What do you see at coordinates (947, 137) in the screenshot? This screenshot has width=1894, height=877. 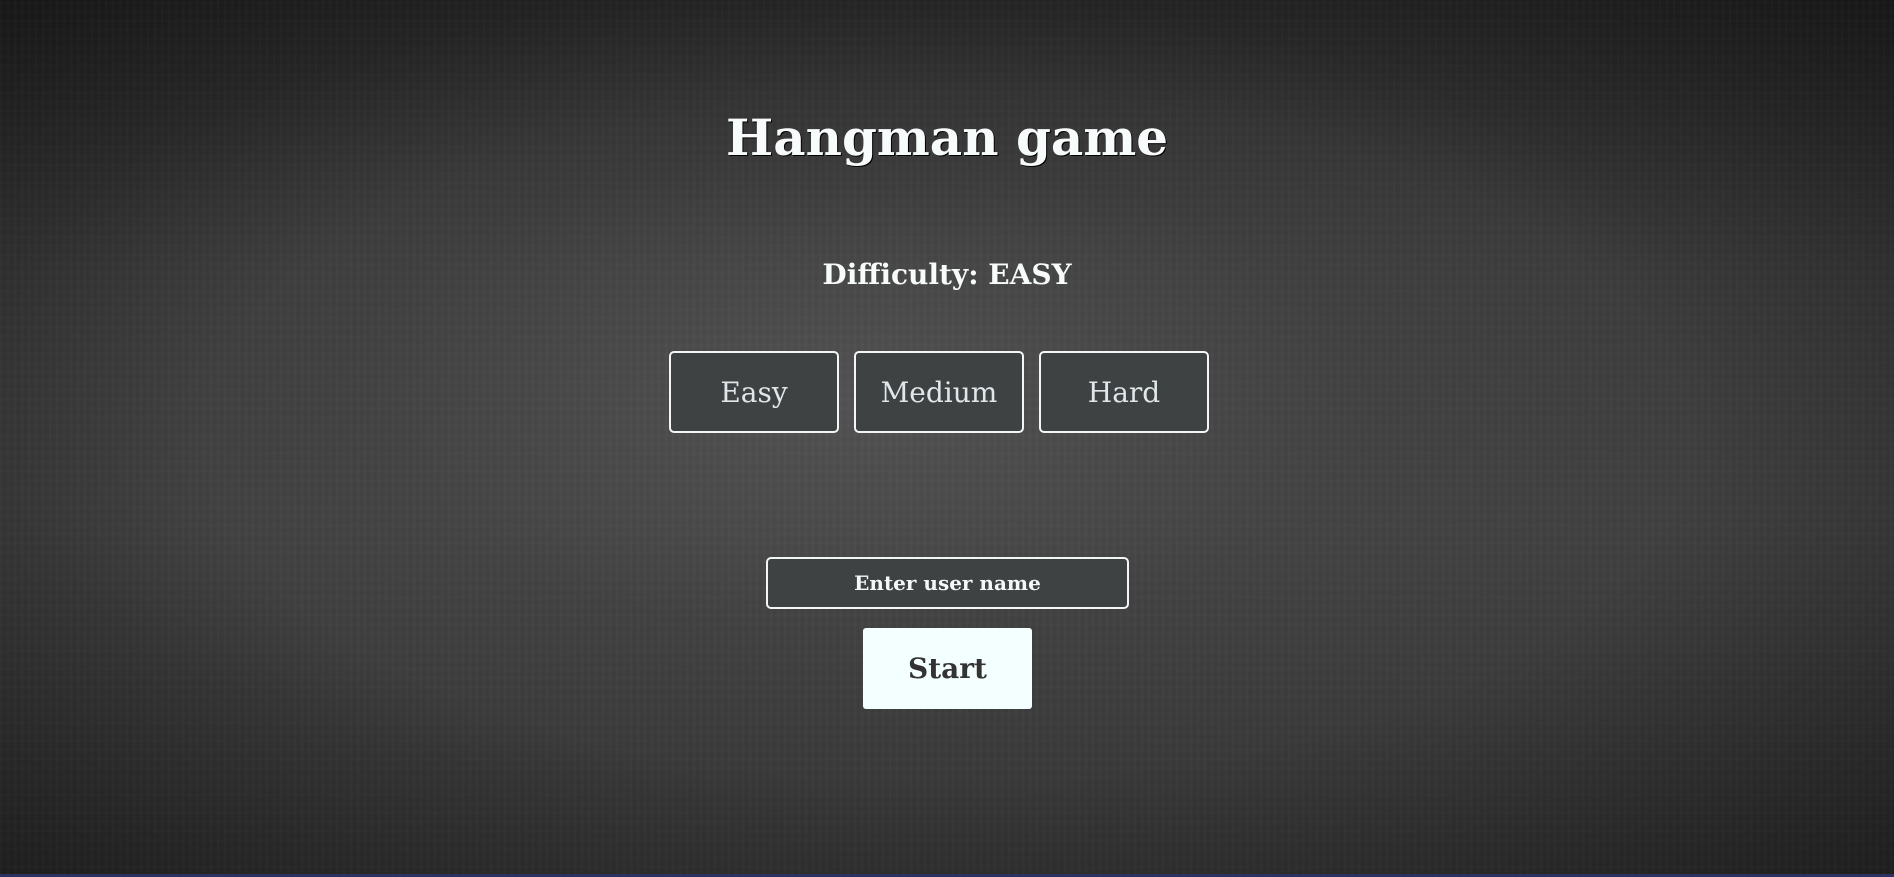 I see `page-title: Hangman game` at bounding box center [947, 137].